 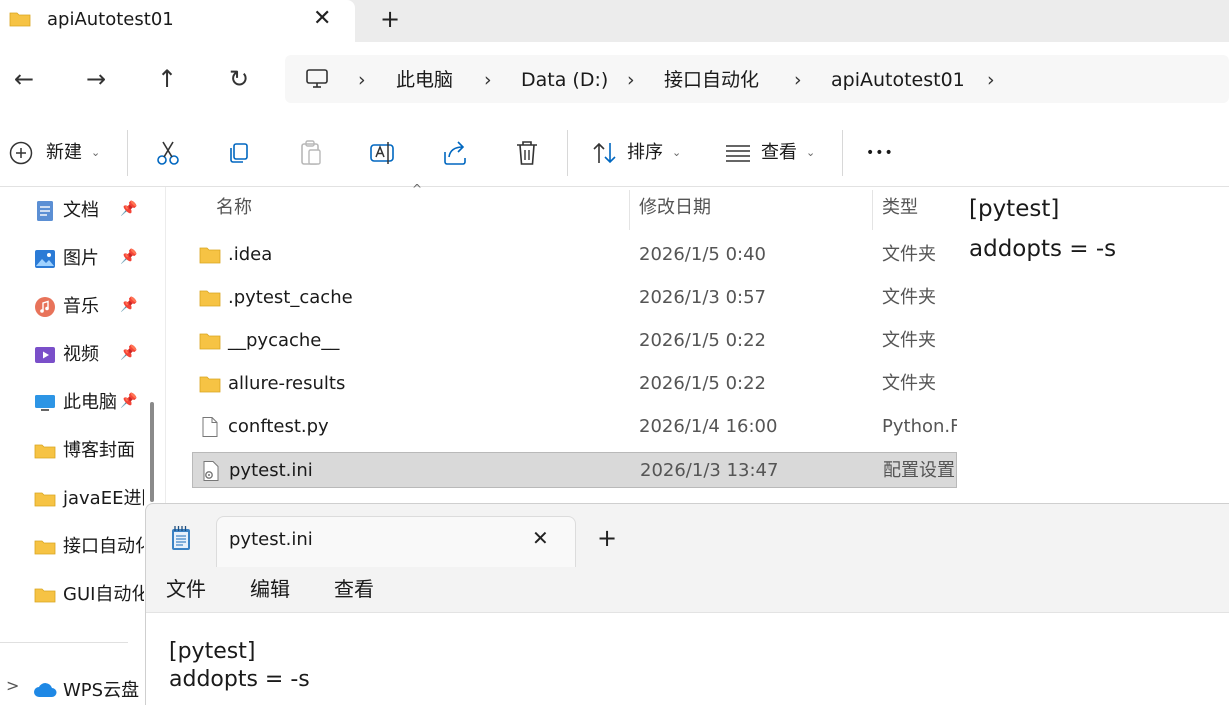 I want to click on paste-icon, so click(x=311, y=152).